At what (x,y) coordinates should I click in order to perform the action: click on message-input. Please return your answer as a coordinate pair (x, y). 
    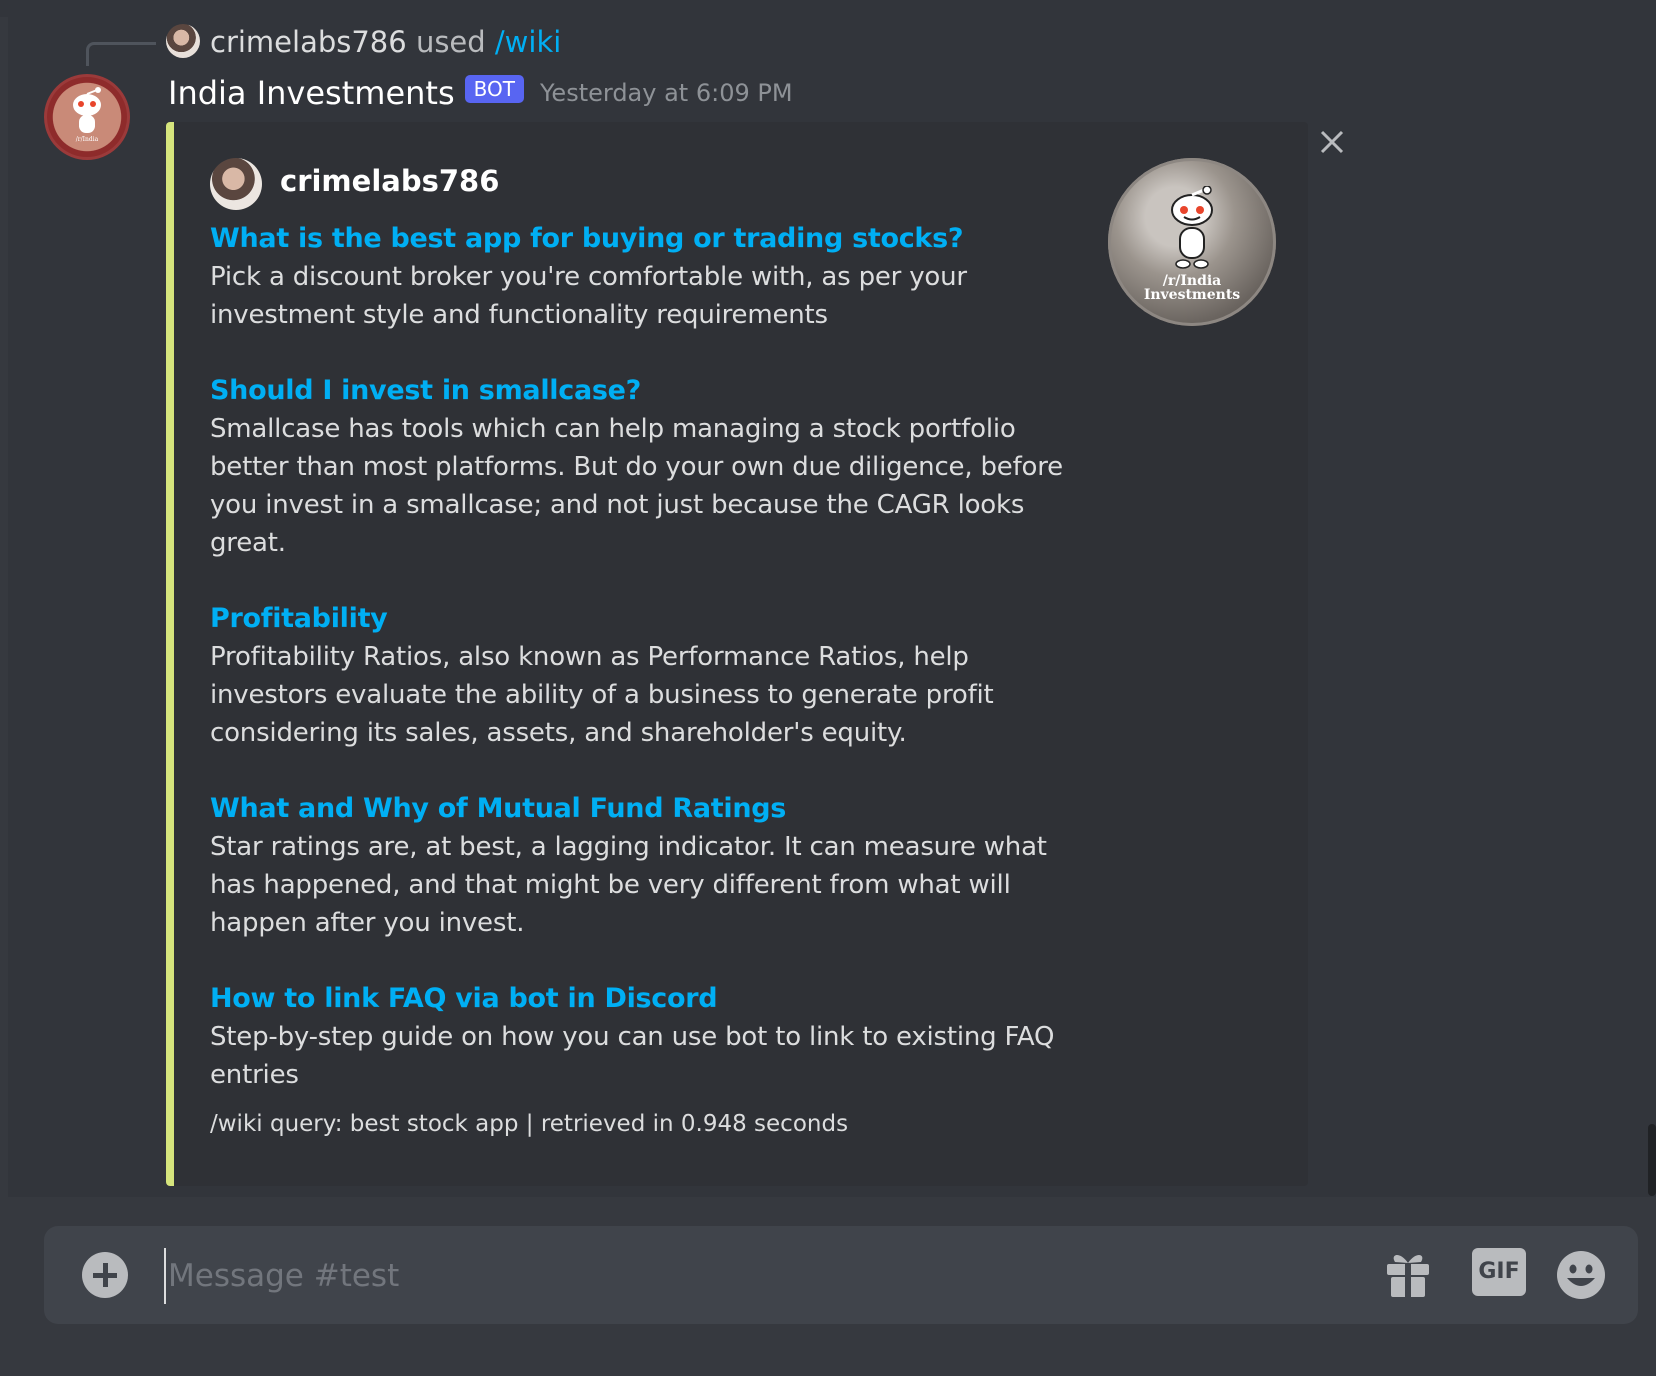
    Looking at the image, I should click on (717, 1276).